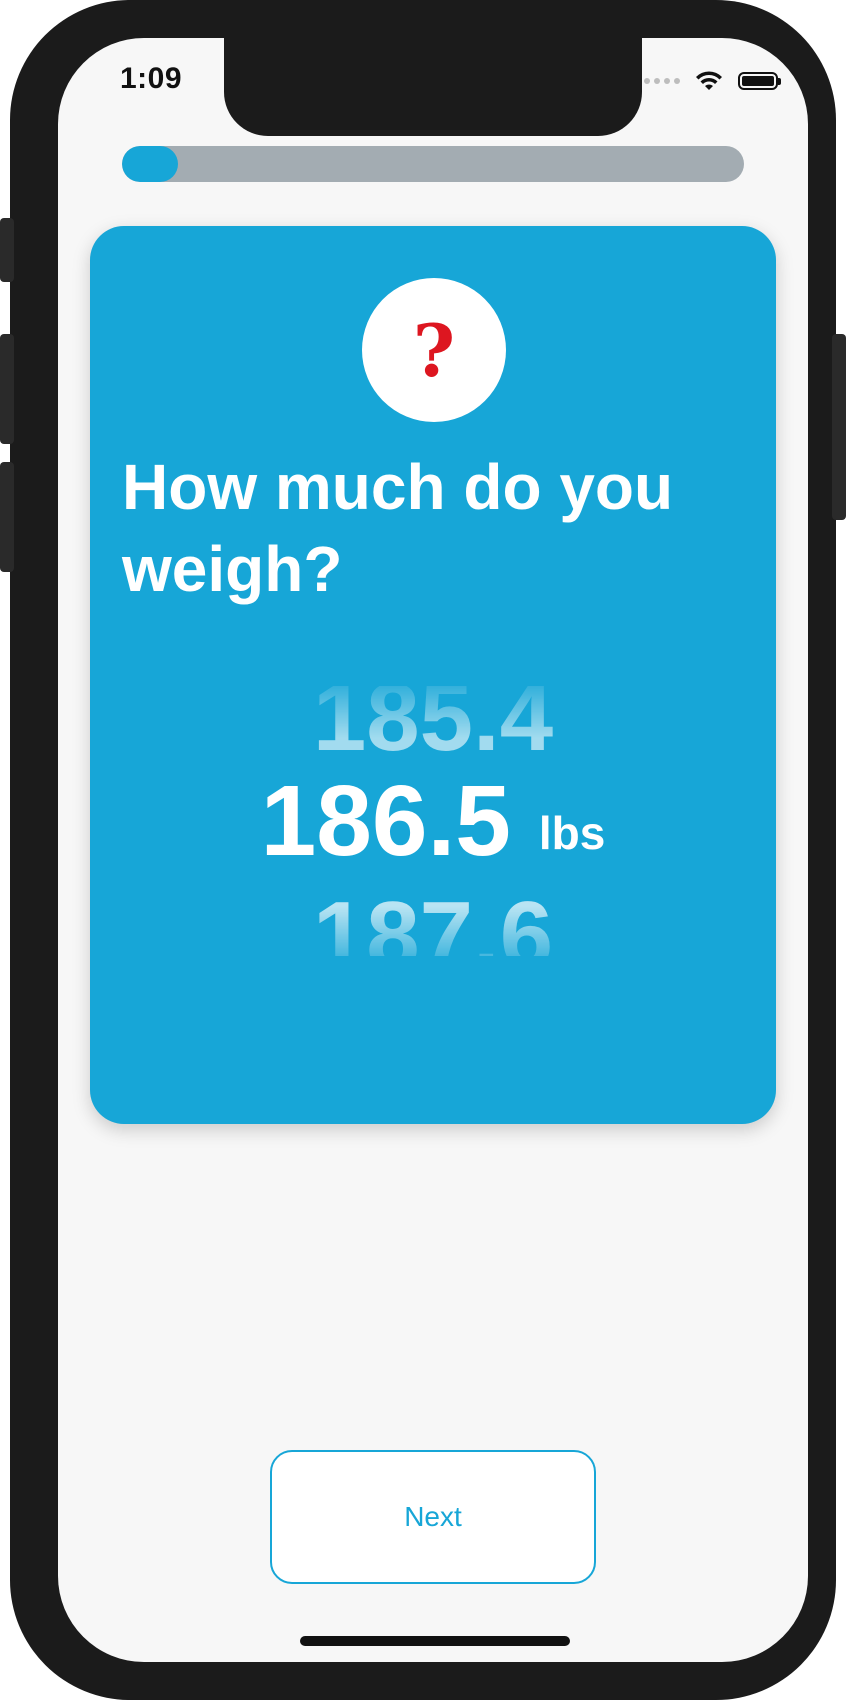 The image size is (846, 1700). What do you see at coordinates (435, 1641) in the screenshot?
I see `home-indicator` at bounding box center [435, 1641].